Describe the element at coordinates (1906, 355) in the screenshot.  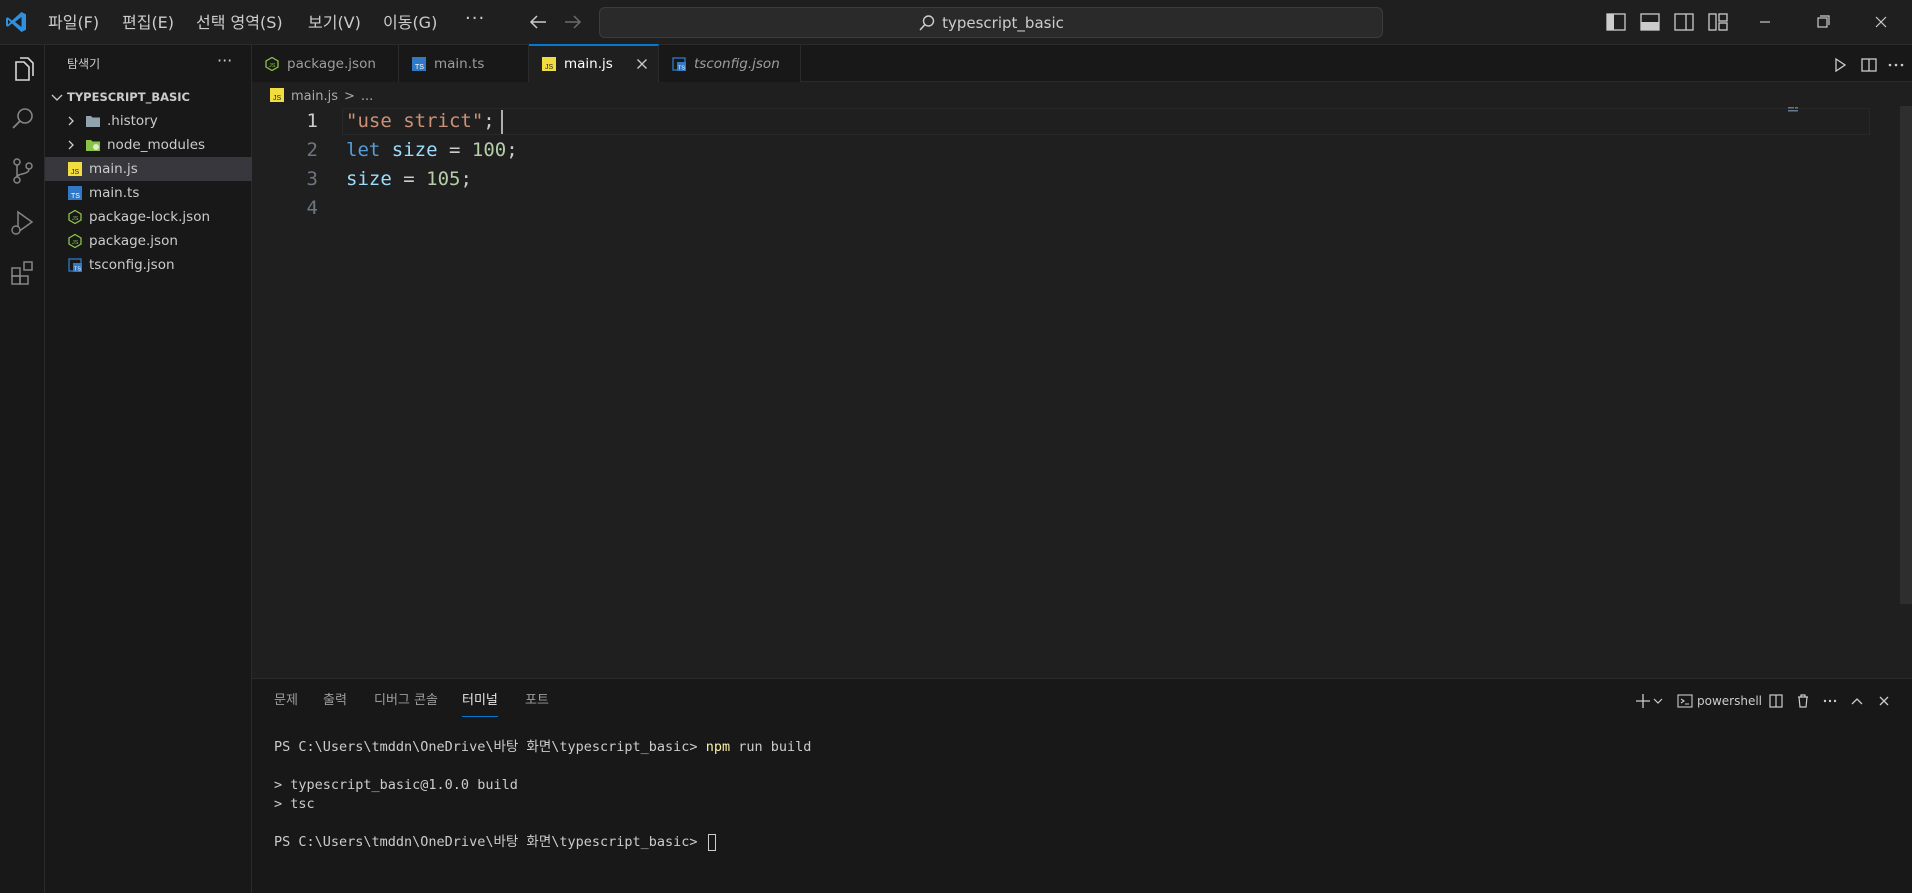
I see `vertical-scrollbar` at that location.